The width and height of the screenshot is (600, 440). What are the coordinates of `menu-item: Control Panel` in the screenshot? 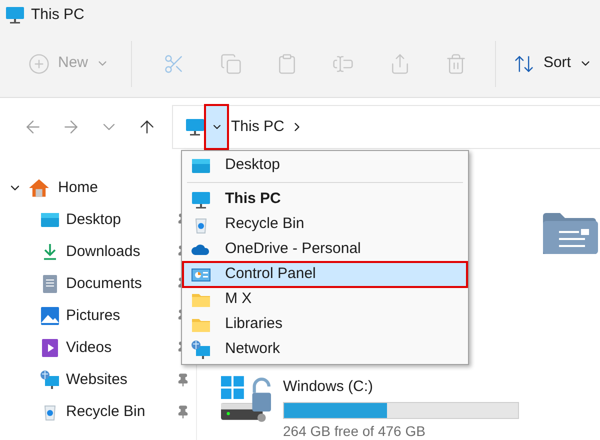 It's located at (325, 274).